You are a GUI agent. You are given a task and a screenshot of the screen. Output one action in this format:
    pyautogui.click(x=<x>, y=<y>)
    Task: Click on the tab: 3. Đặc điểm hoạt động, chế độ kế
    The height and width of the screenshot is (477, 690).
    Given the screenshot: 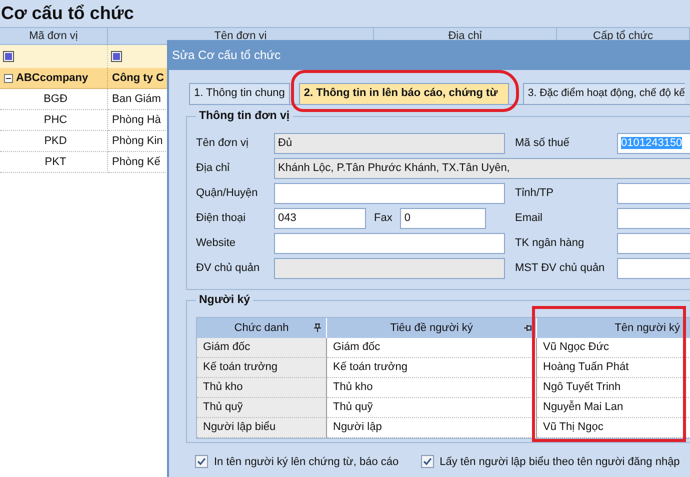 What is the action you would take?
    pyautogui.click(x=603, y=93)
    